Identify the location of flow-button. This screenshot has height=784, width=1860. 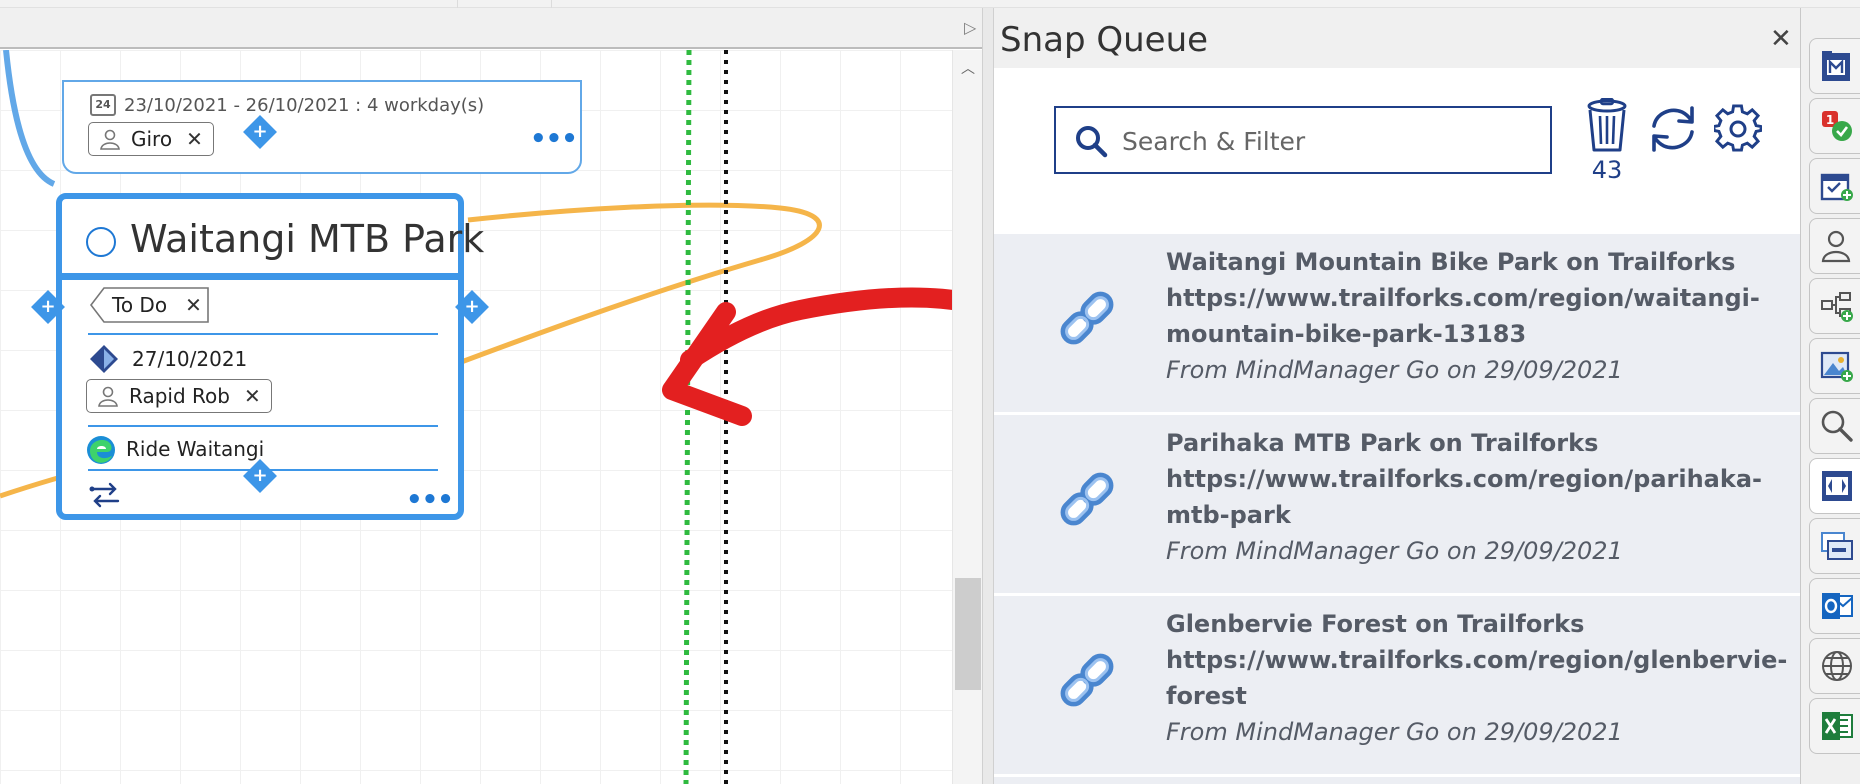
(1834, 306).